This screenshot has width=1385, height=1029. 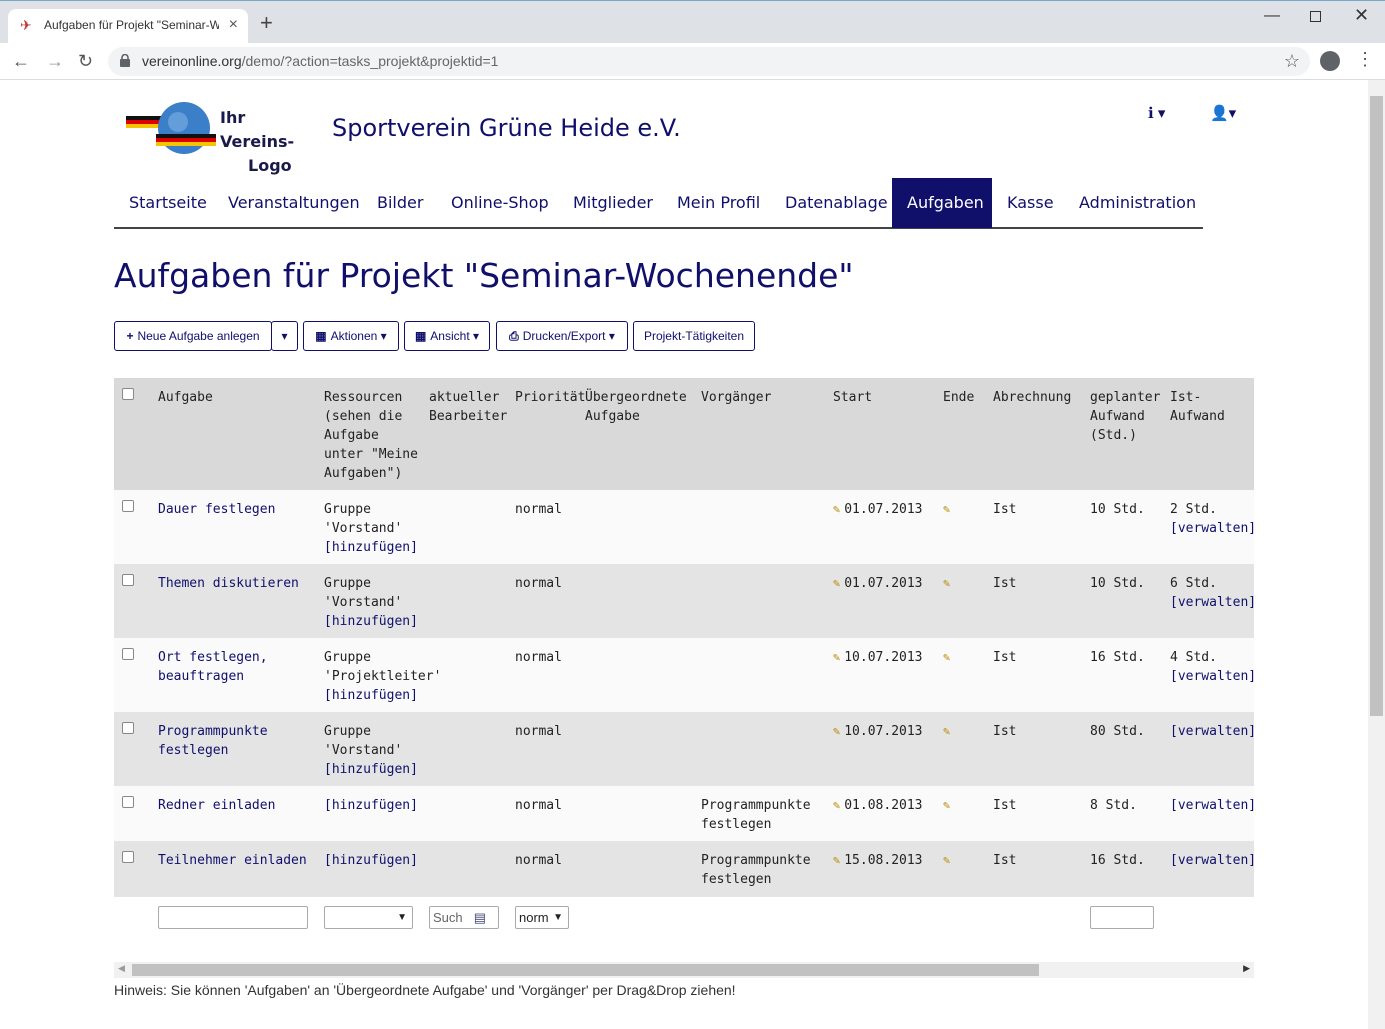 What do you see at coordinates (836, 203) in the screenshot?
I see `nav-item-datenablage: Datenablage` at bounding box center [836, 203].